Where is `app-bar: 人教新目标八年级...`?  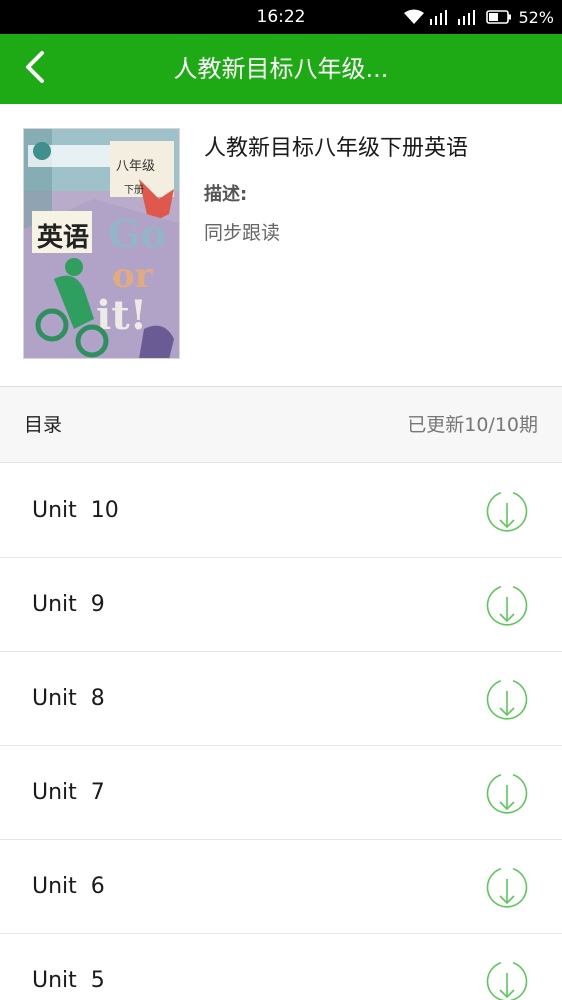
app-bar: 人教新目标八年级... is located at coordinates (281, 69).